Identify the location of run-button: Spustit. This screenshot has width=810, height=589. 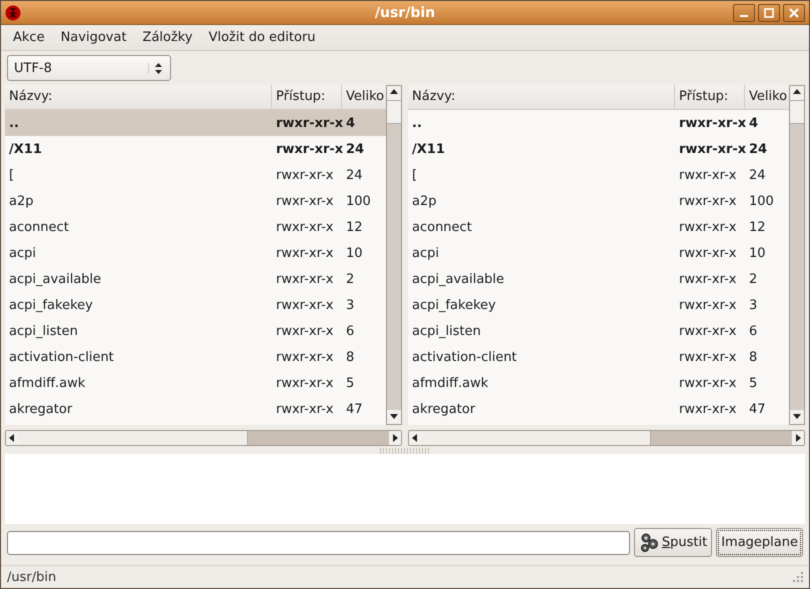
(673, 542).